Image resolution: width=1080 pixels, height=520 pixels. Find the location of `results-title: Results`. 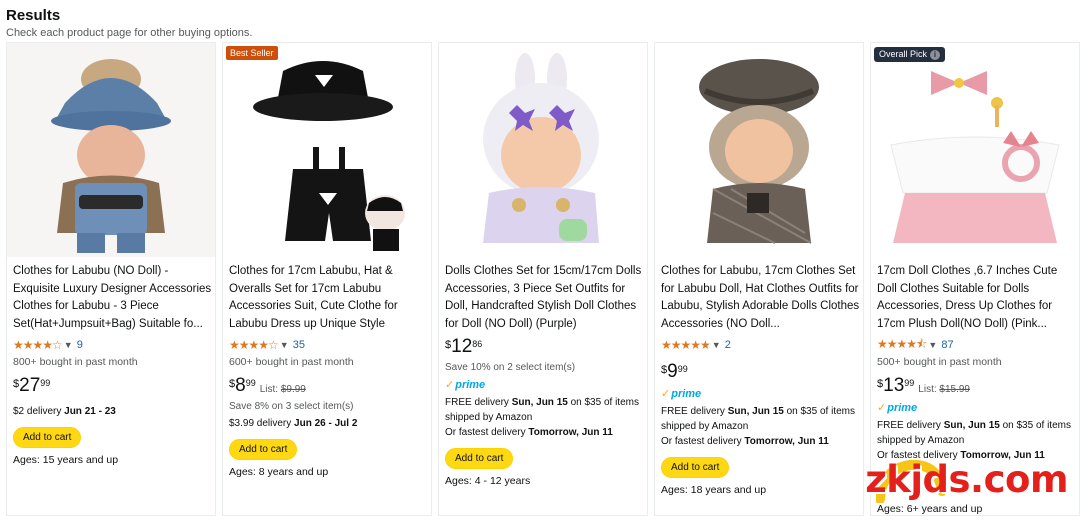

results-title: Results is located at coordinates (33, 15).